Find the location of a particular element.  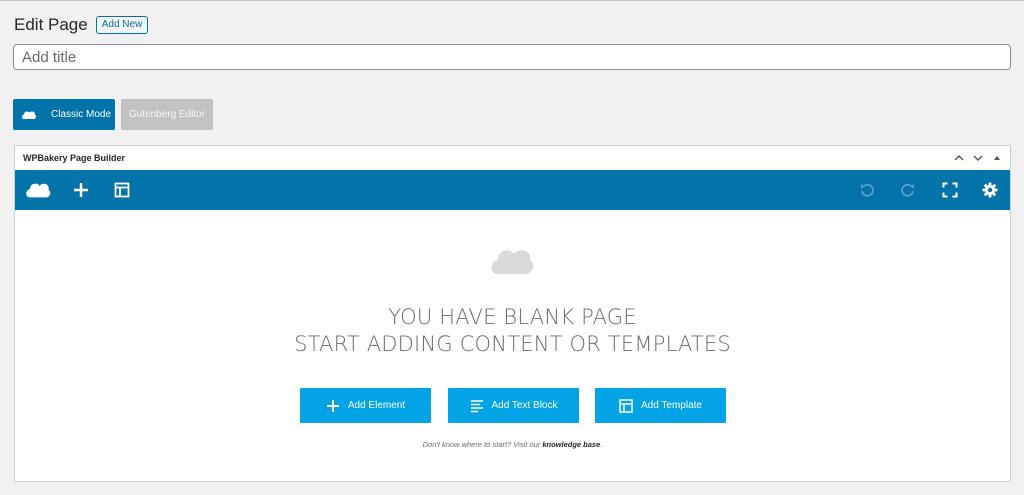

gutenberg-editor-label: Gutenberg Editor is located at coordinates (167, 114).